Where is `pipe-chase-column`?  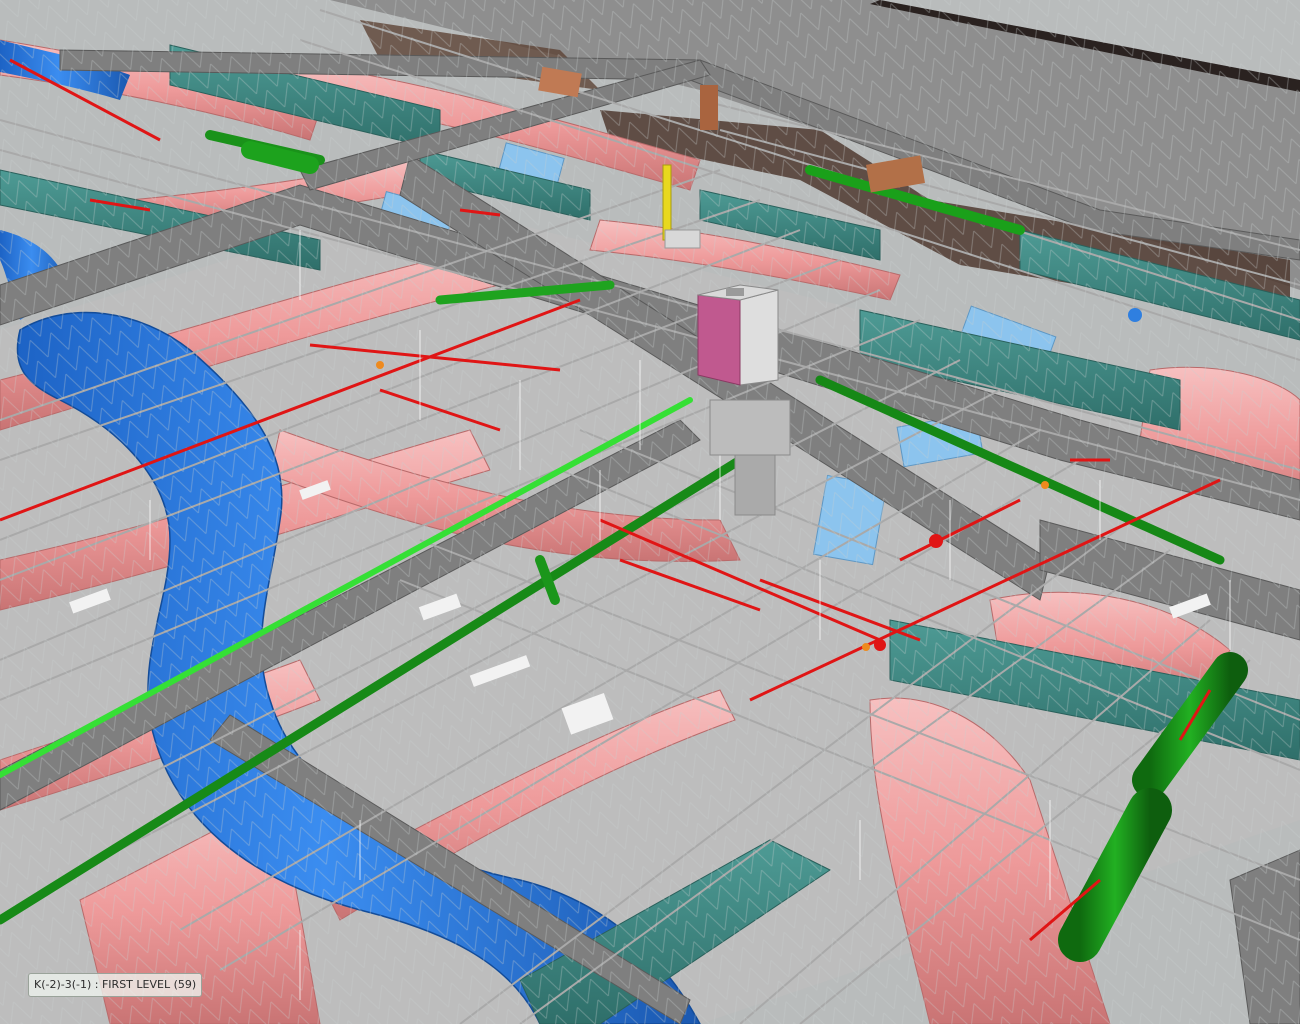 pipe-chase-column is located at coordinates (750, 427).